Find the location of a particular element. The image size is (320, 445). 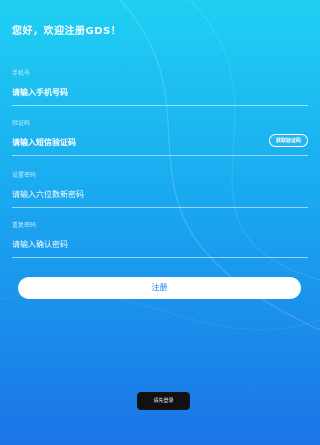

confirm-password-label: 重复密码 is located at coordinates (24, 225).